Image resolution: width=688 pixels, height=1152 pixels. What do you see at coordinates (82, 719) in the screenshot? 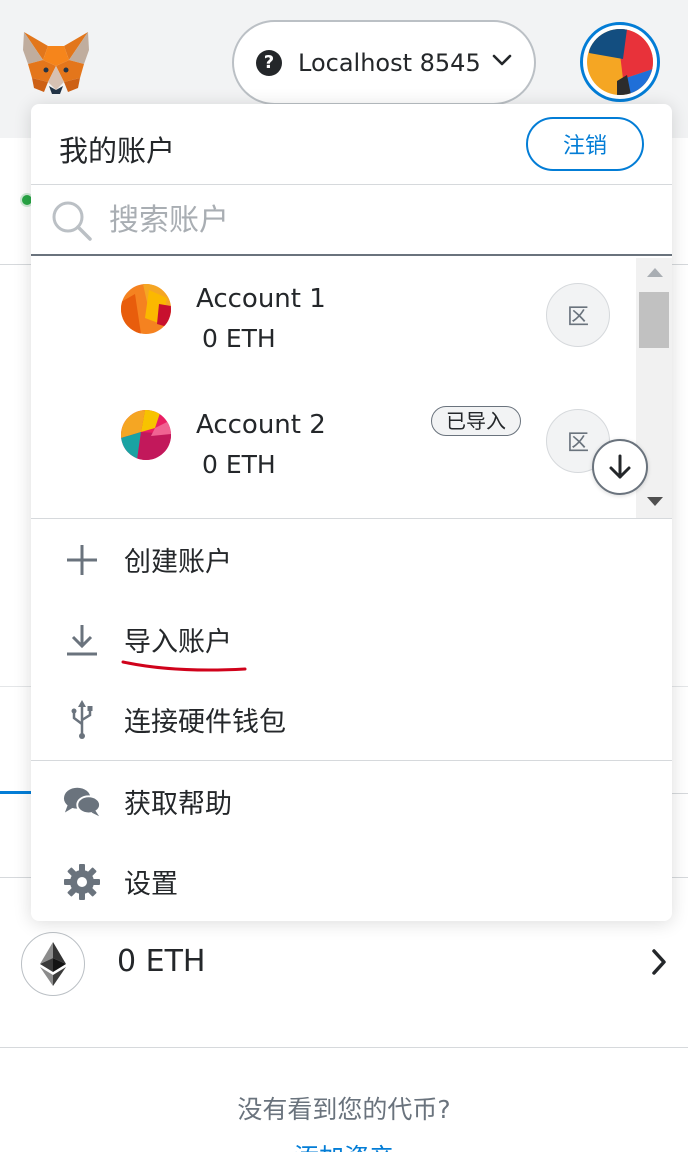
I see `usb-icon` at bounding box center [82, 719].